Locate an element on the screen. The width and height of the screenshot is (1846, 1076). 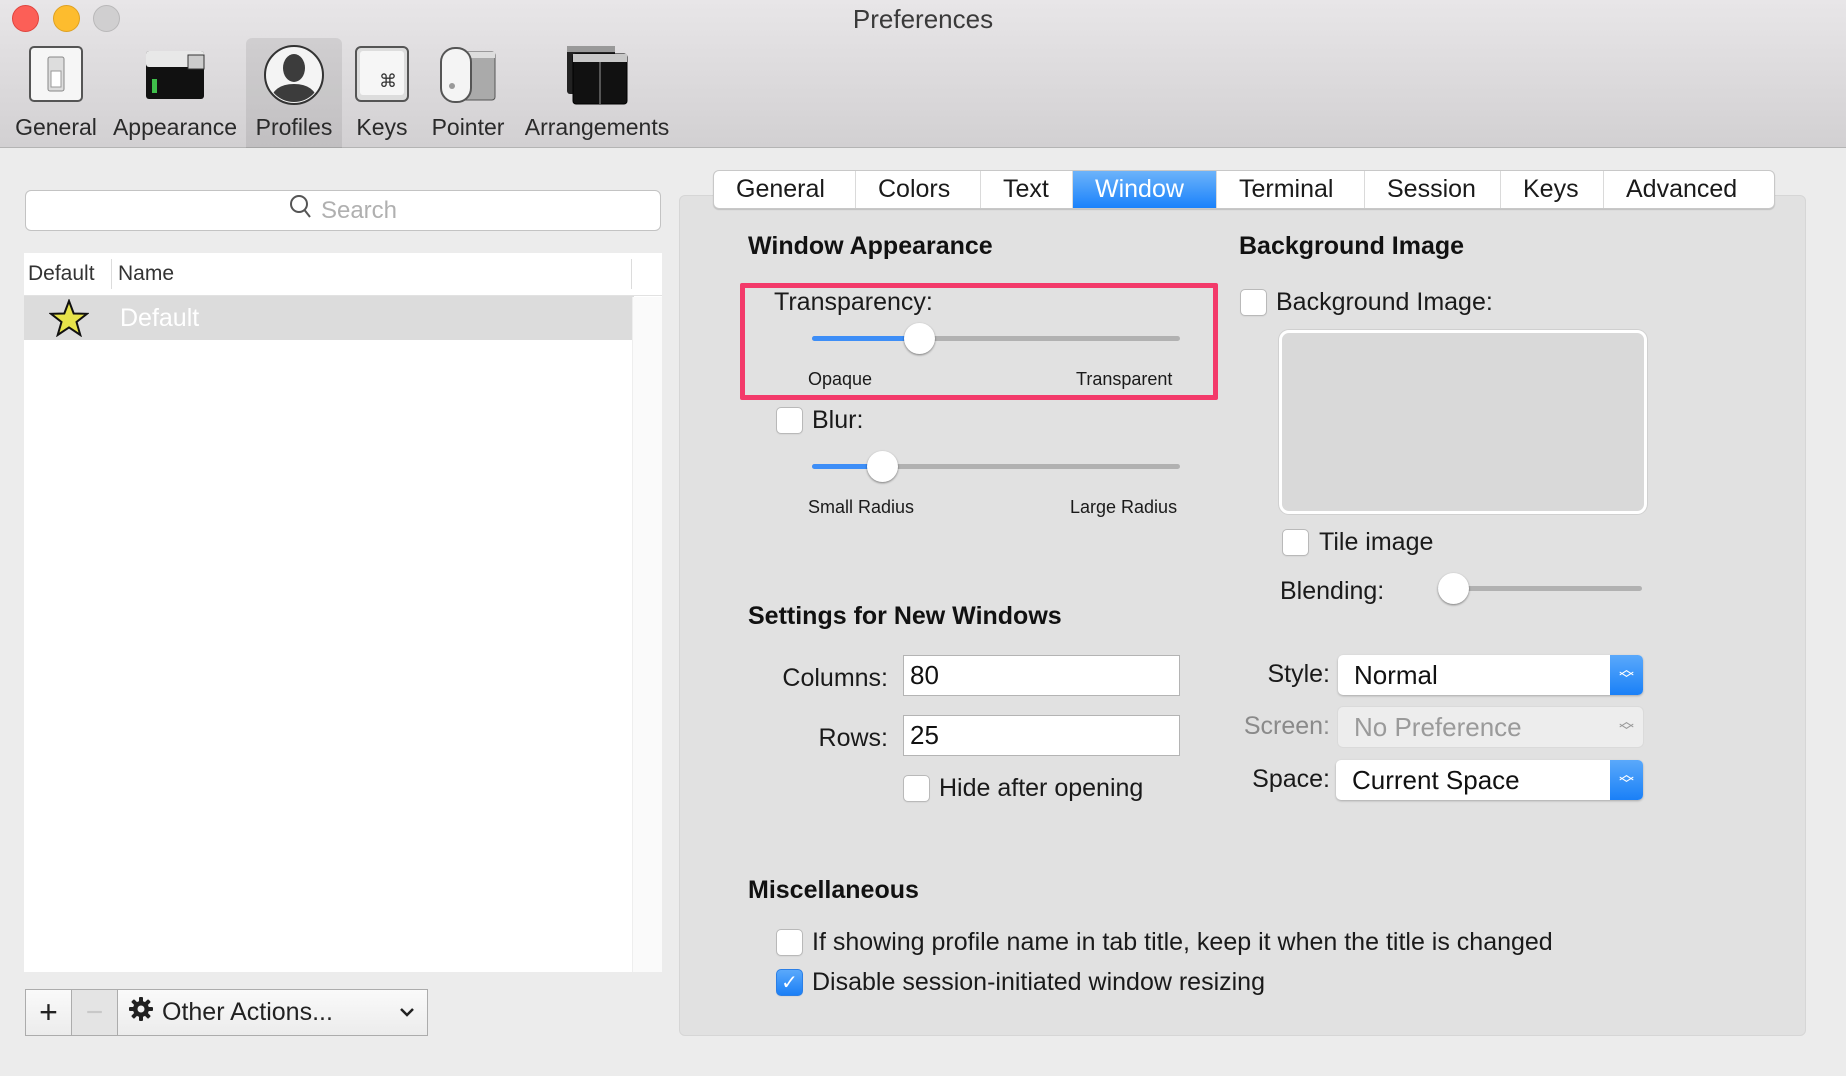
profile-list-scrollbar is located at coordinates (647, 634).